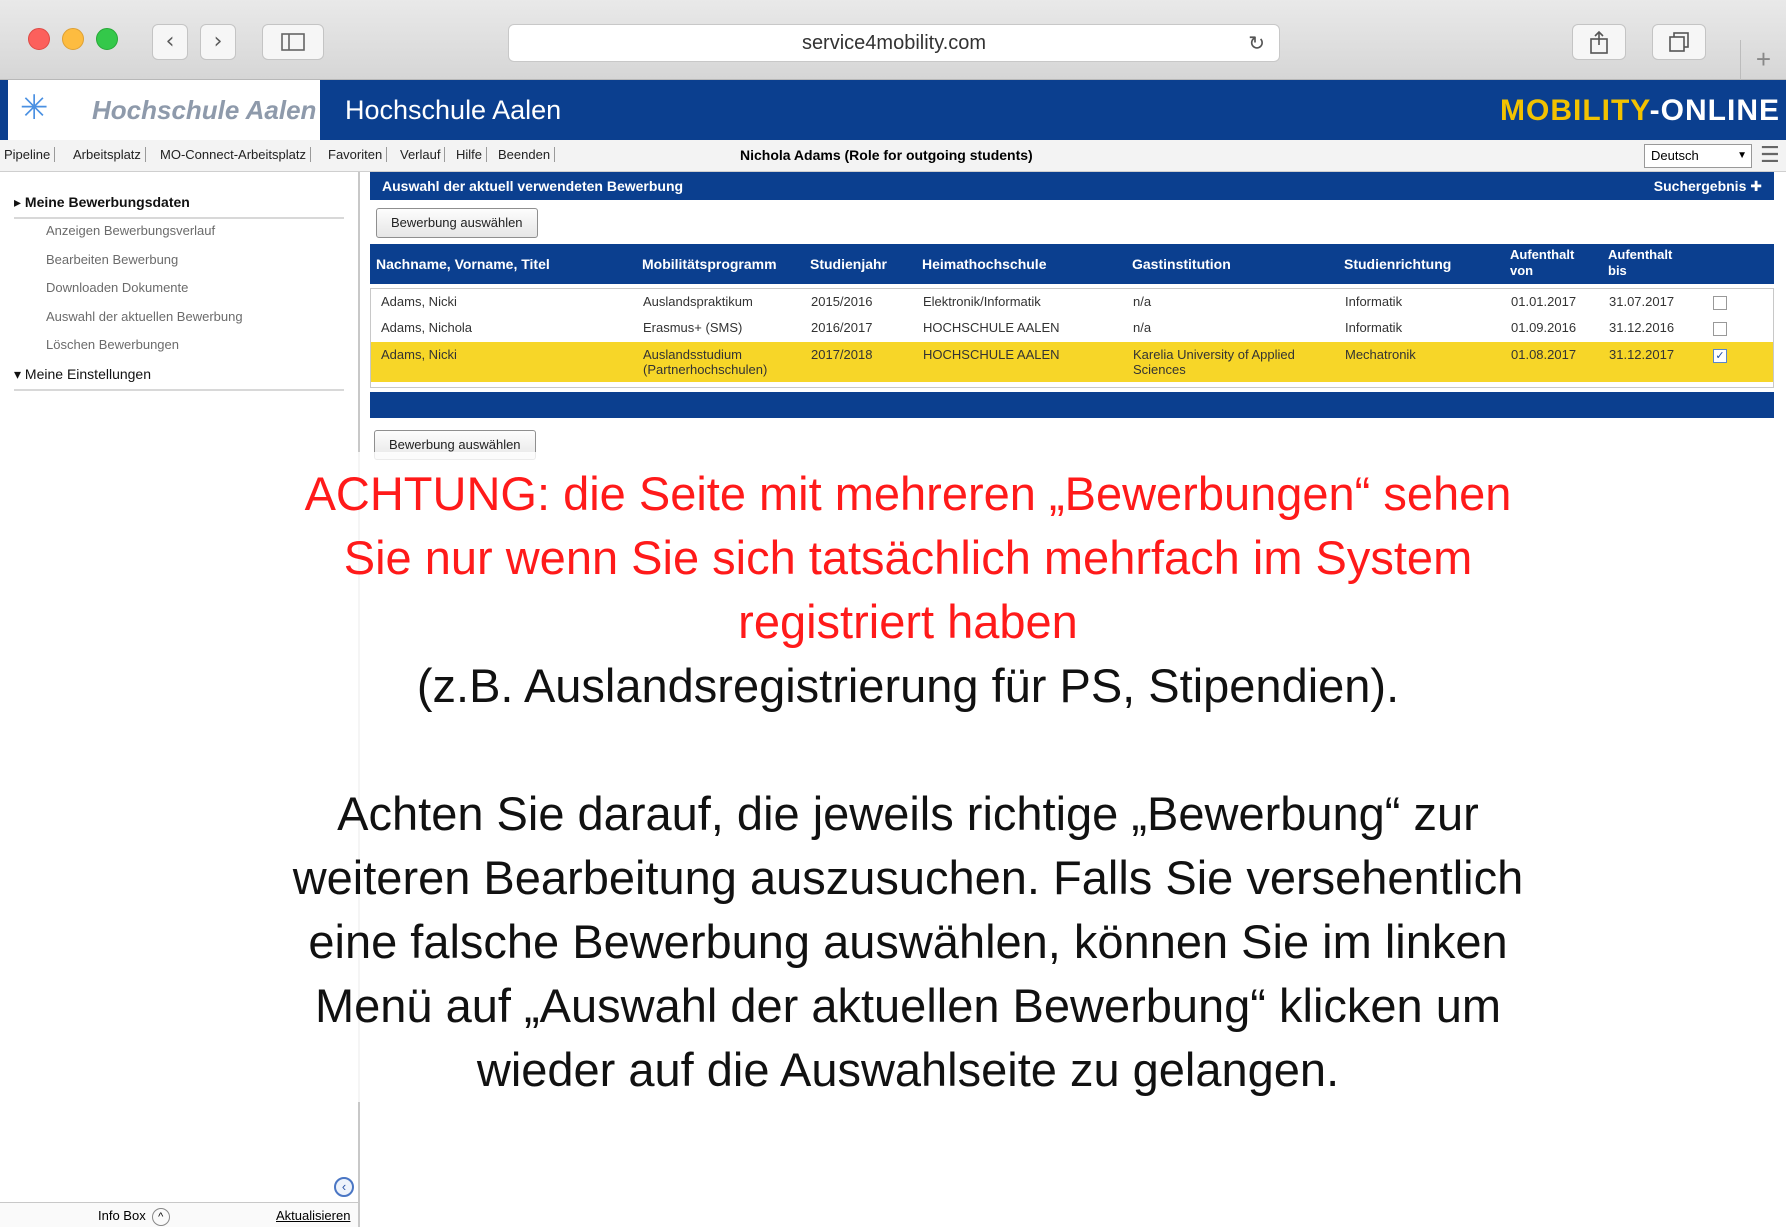  Describe the element at coordinates (1380, 354) in the screenshot. I see `cell-field: Mechatronik` at that location.